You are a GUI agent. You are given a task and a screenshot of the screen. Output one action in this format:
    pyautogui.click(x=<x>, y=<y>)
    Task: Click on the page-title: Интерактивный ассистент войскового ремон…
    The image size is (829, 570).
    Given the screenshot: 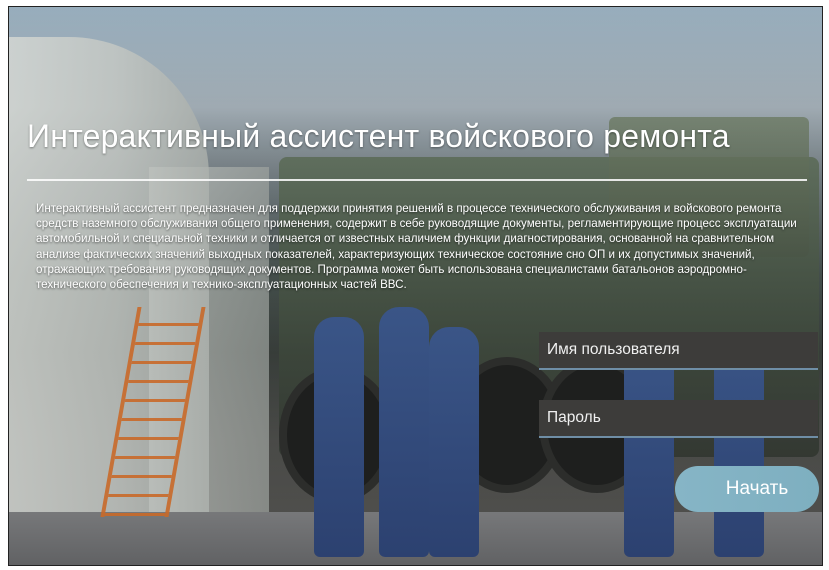 What is the action you would take?
    pyautogui.click(x=378, y=136)
    